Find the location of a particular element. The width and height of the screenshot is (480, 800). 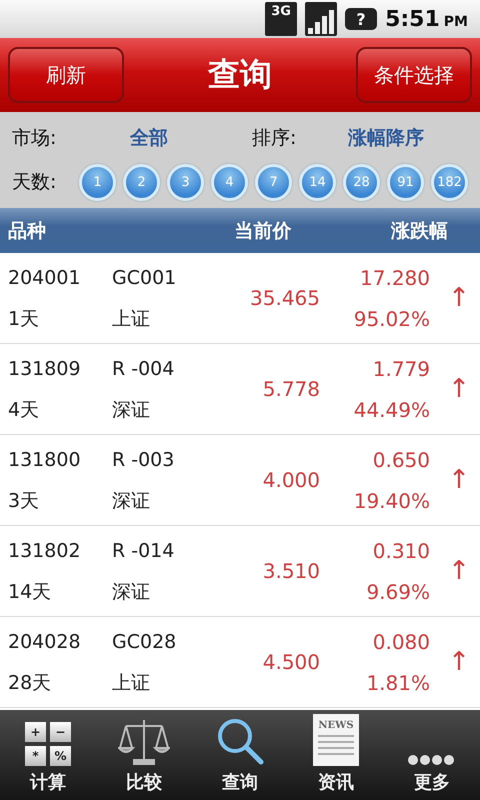

price-cell-text: 35.465 is located at coordinates (284, 298).